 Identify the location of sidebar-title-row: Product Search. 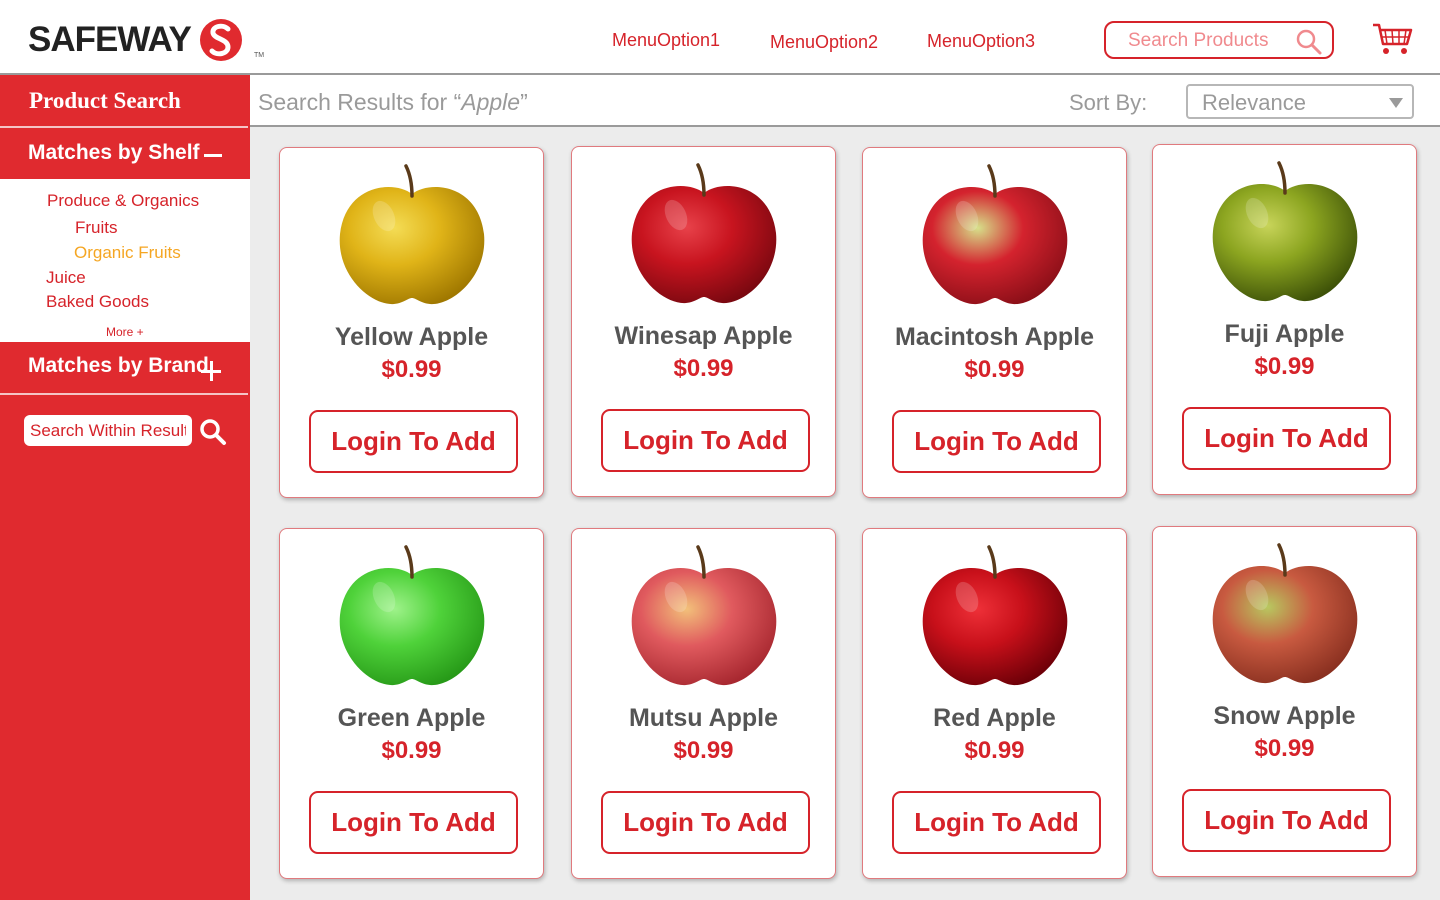
(125, 101).